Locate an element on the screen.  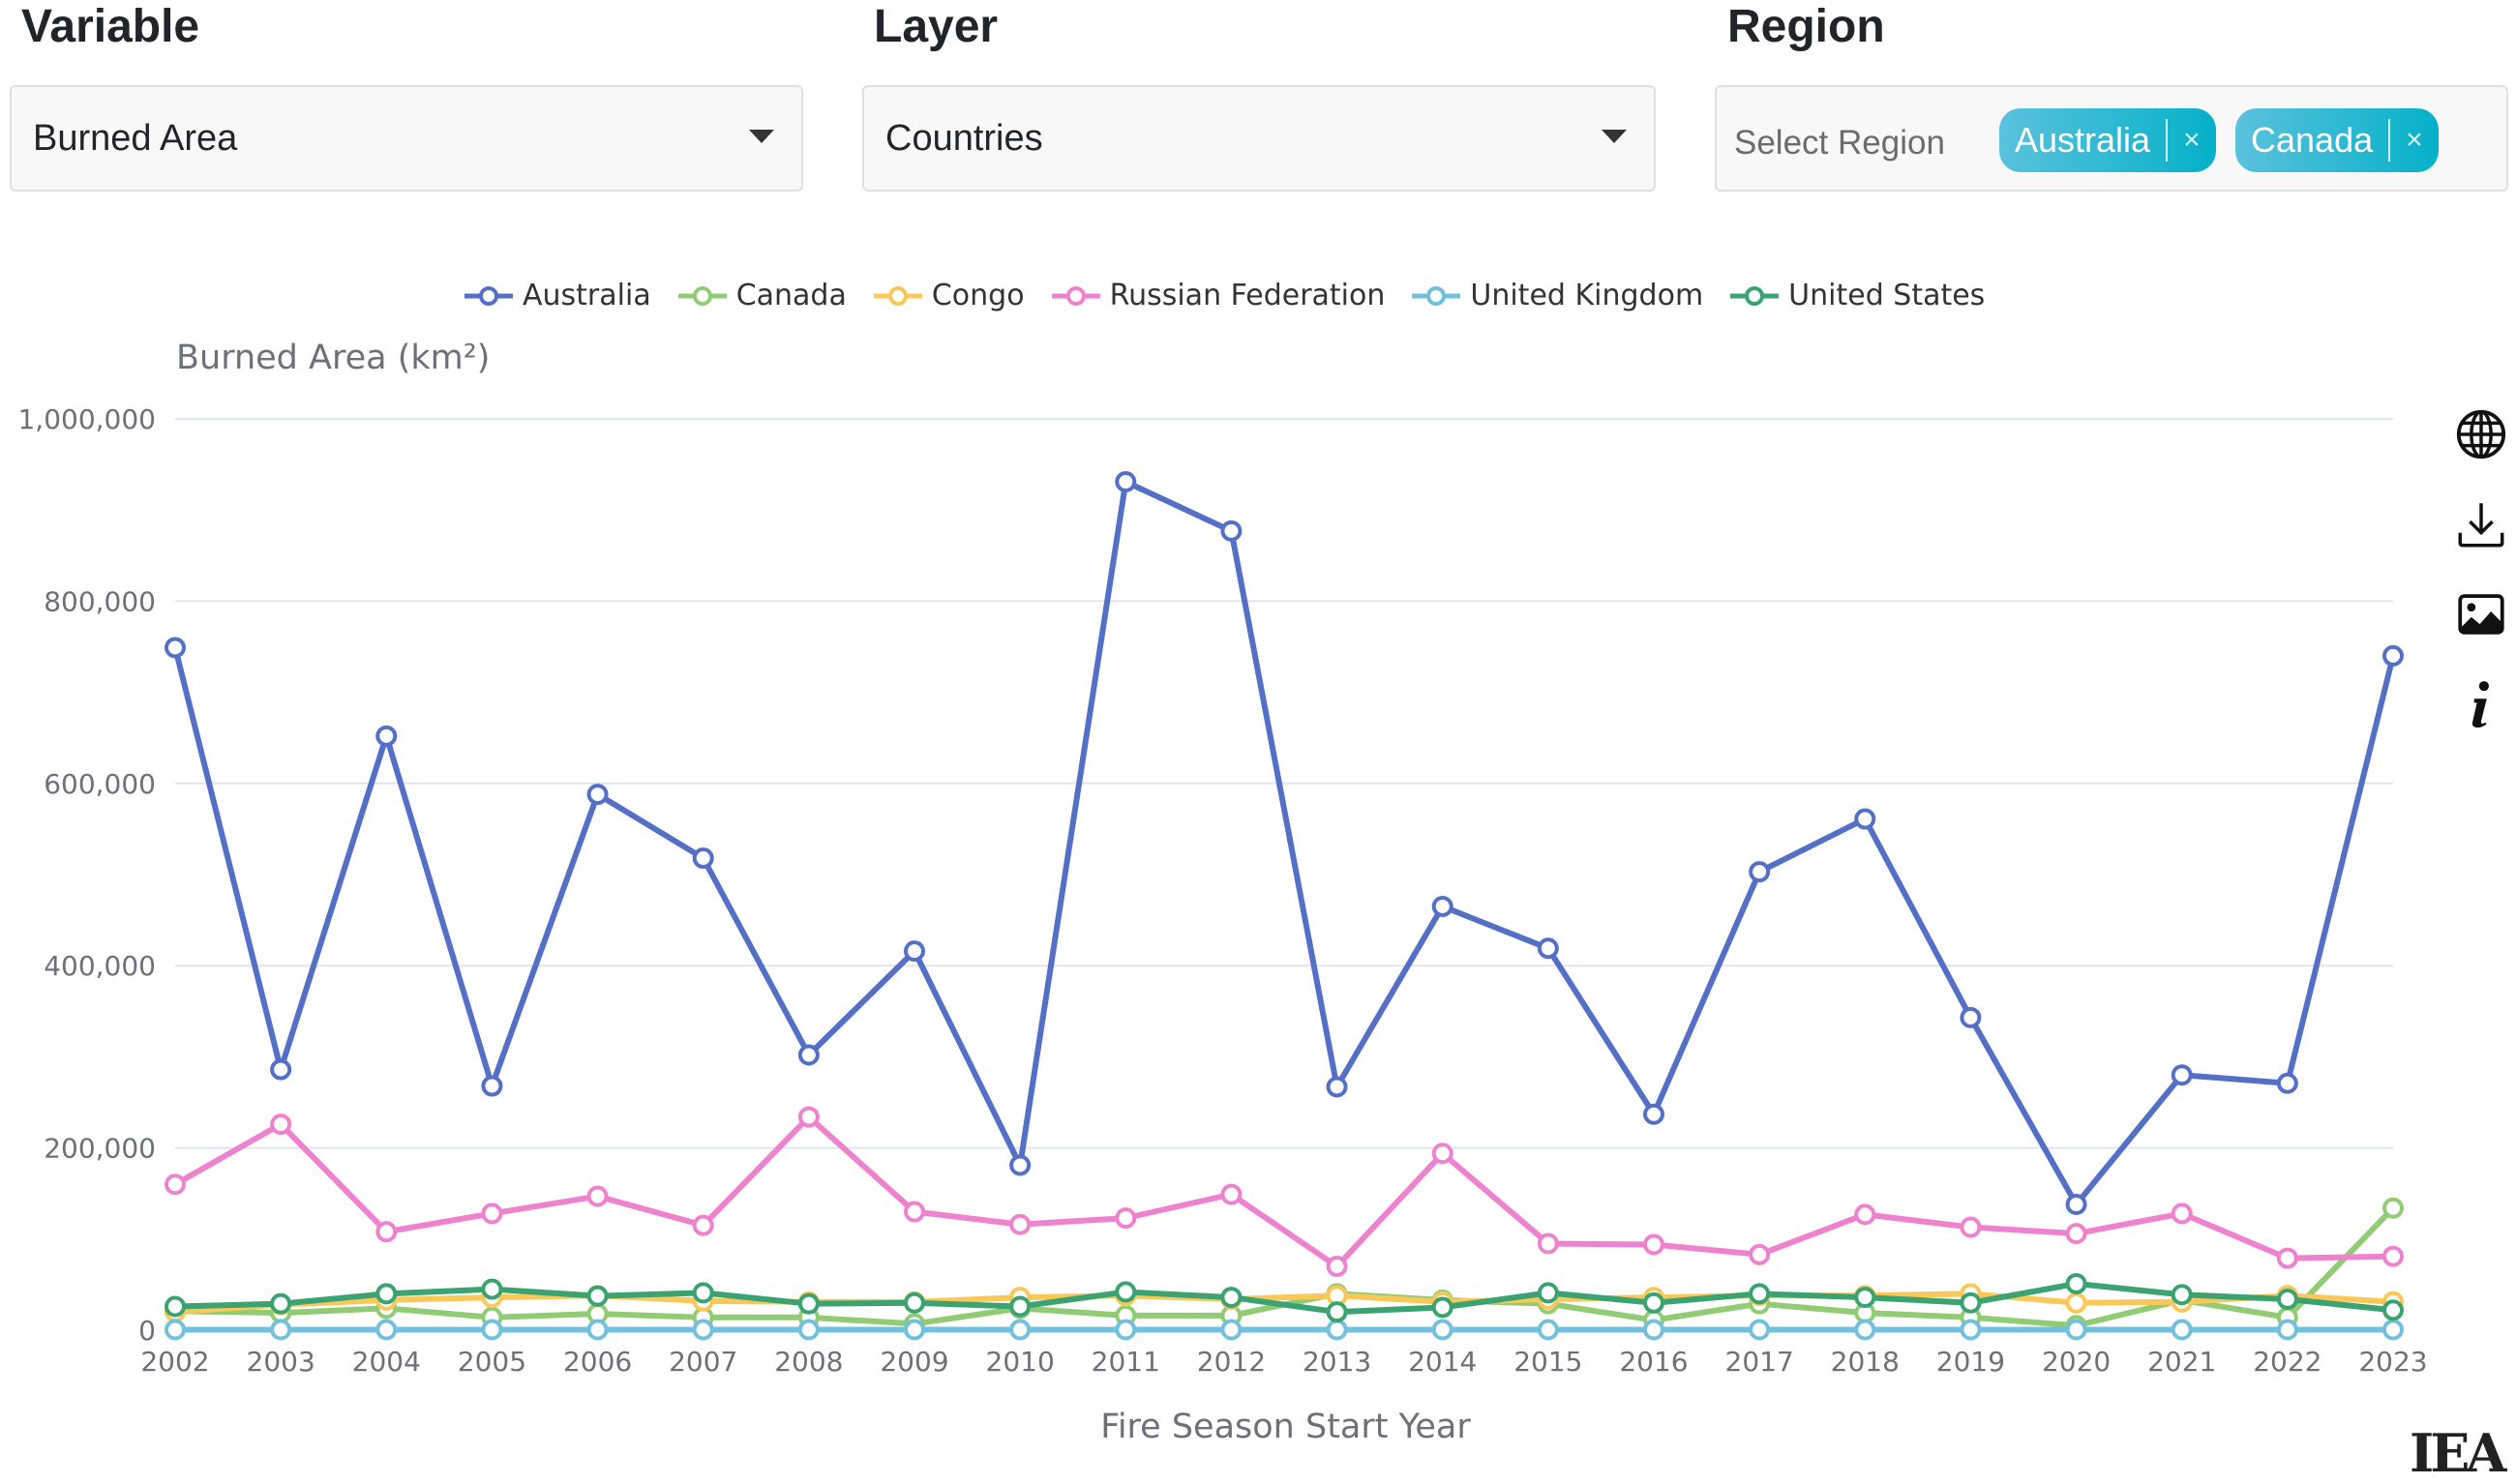
x-tick-label: 2013 is located at coordinates (1337, 1362).